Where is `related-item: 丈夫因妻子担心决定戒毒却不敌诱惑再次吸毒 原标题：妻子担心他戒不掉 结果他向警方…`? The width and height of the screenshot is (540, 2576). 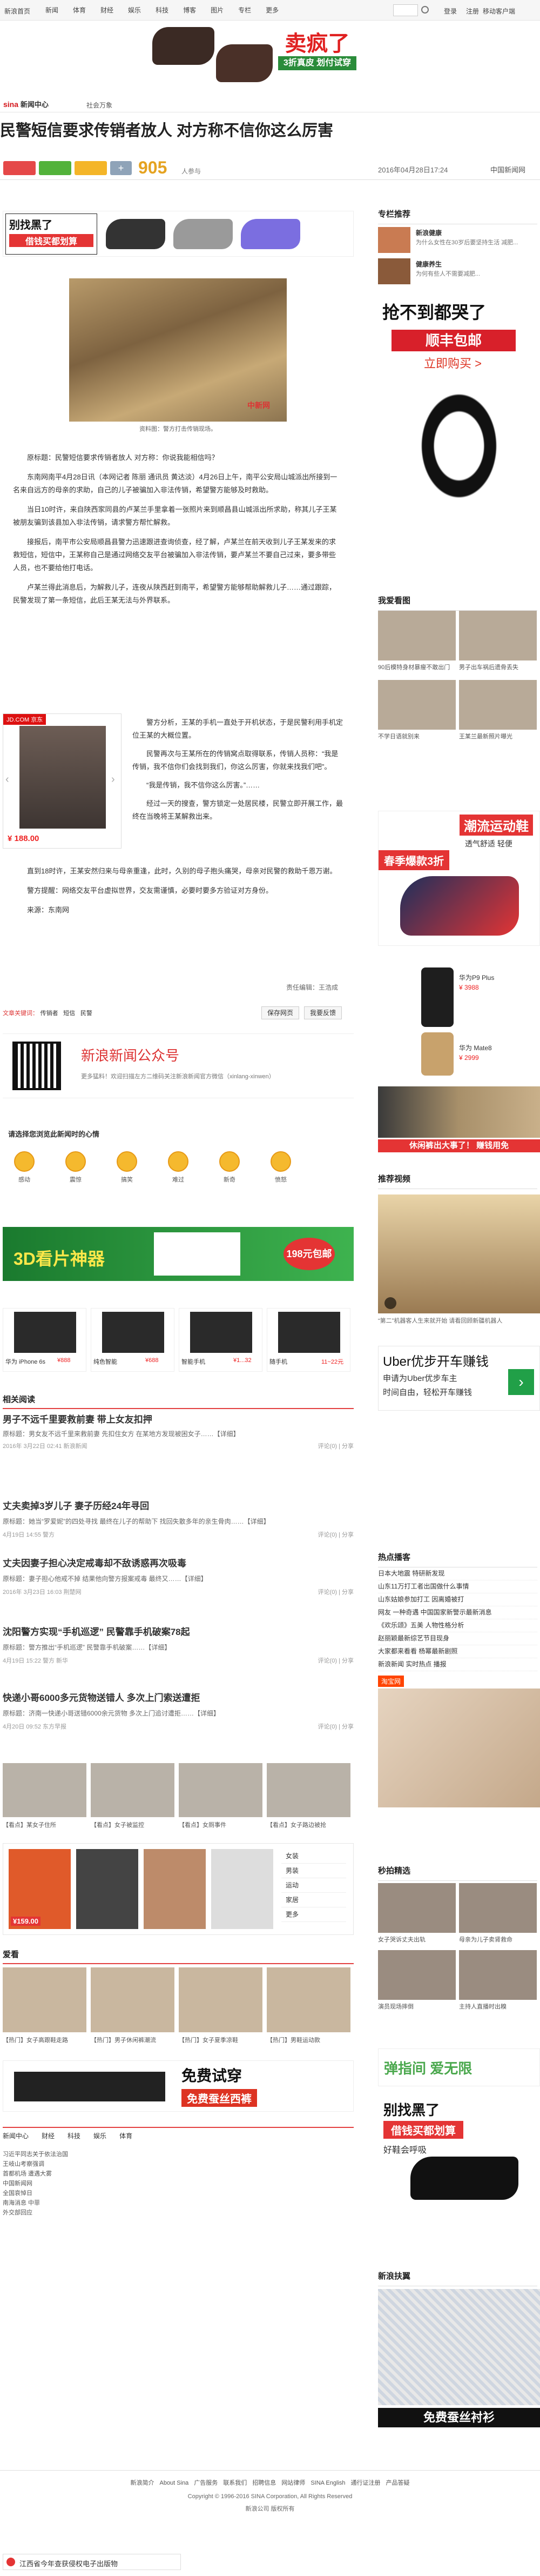 related-item: 丈夫因妻子担心决定戒毒却不敌诱惑再次吸毒 原标题：妻子担心他戒不掉 结果他向警方… is located at coordinates (178, 1576).